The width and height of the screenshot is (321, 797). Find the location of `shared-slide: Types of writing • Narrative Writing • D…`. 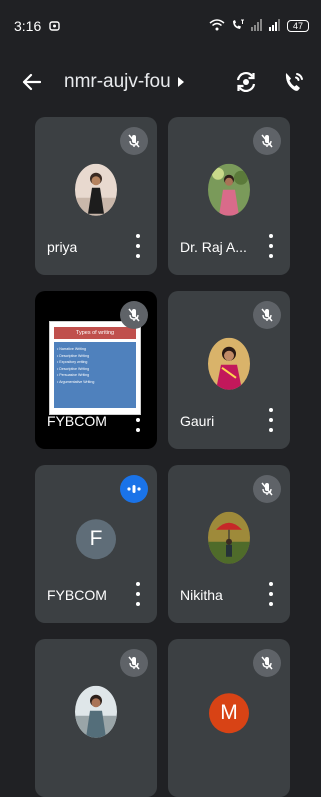

shared-slide: Types of writing • Narrative Writing • D… is located at coordinates (95, 368).